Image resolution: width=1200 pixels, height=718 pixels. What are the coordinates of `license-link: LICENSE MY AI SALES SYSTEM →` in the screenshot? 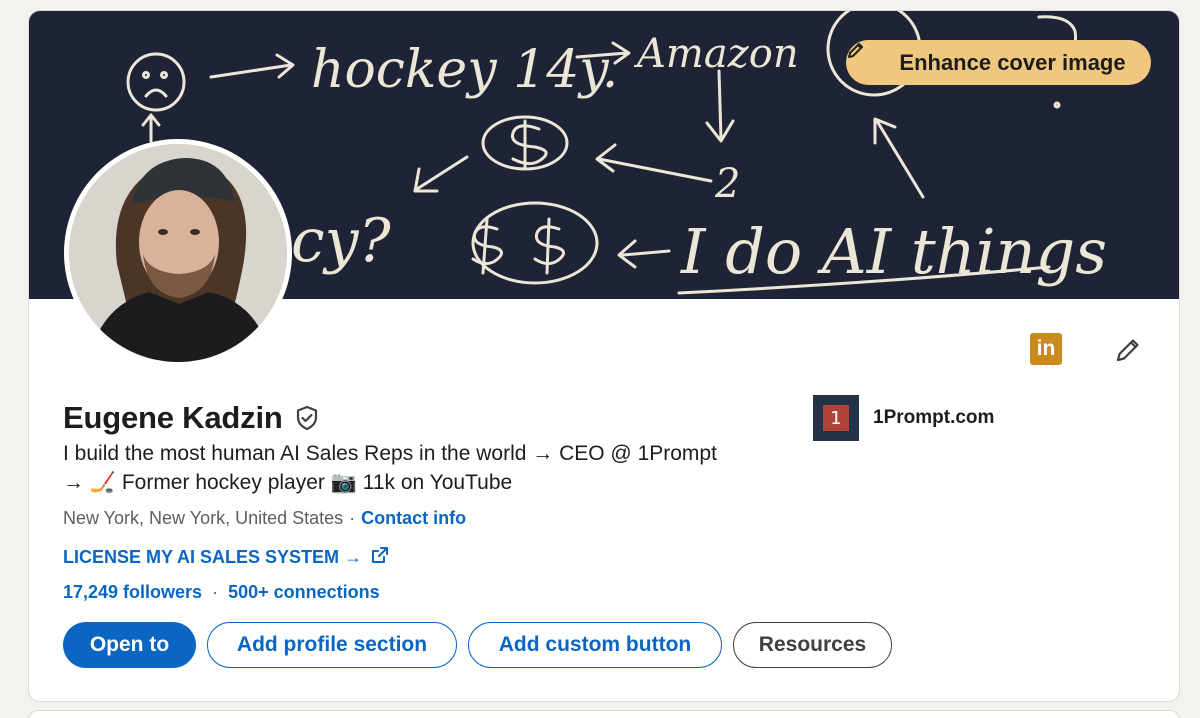 It's located at (226, 557).